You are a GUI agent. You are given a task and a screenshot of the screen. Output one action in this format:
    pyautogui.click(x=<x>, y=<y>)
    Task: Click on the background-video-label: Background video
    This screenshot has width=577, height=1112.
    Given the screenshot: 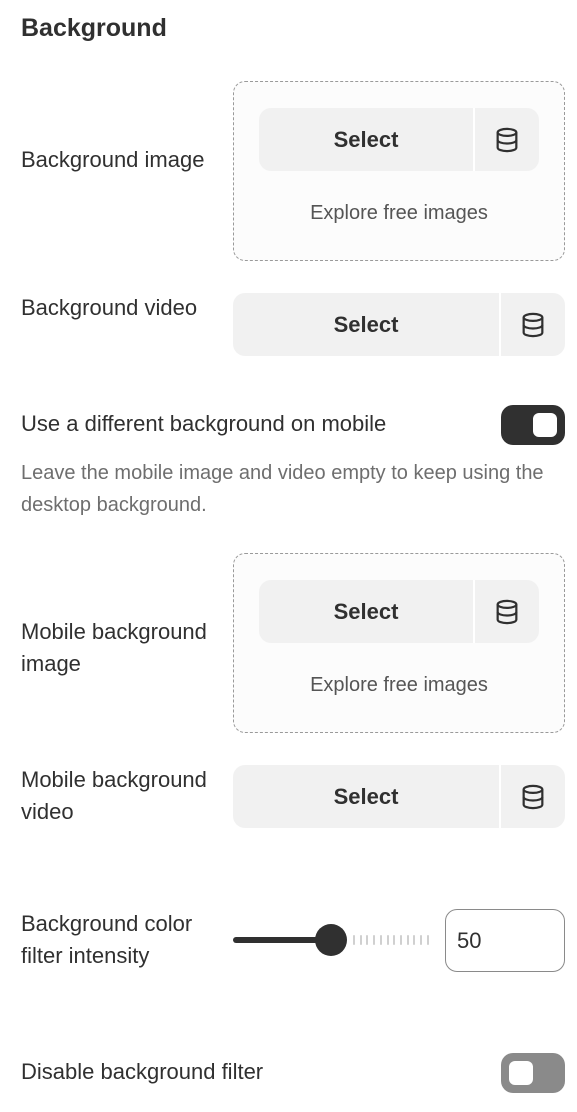 What is the action you would take?
    pyautogui.click(x=109, y=307)
    